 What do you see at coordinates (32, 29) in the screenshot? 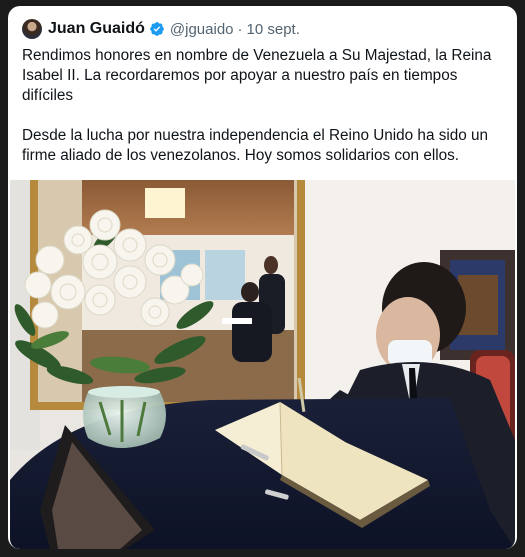
I see `avatar` at bounding box center [32, 29].